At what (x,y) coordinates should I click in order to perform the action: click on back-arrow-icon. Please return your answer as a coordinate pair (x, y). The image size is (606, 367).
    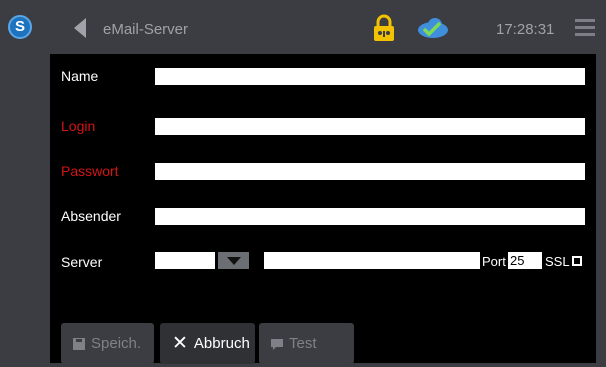
    Looking at the image, I should click on (80, 28).